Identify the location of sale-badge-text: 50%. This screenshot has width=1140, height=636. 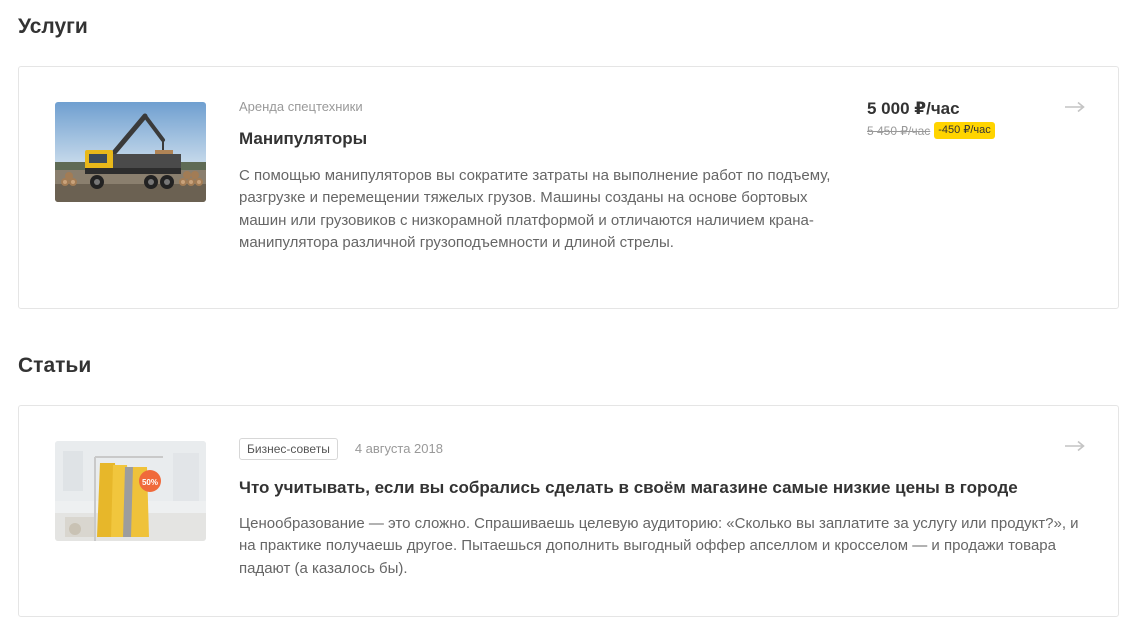
(150, 482).